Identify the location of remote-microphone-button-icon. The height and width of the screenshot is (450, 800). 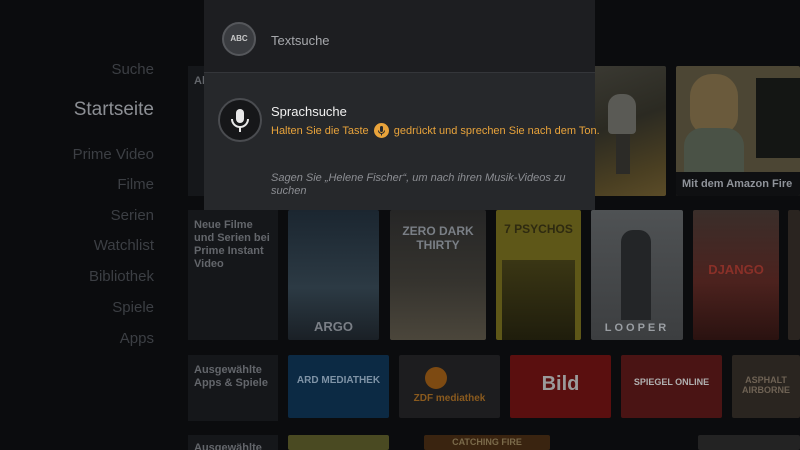
(381, 130).